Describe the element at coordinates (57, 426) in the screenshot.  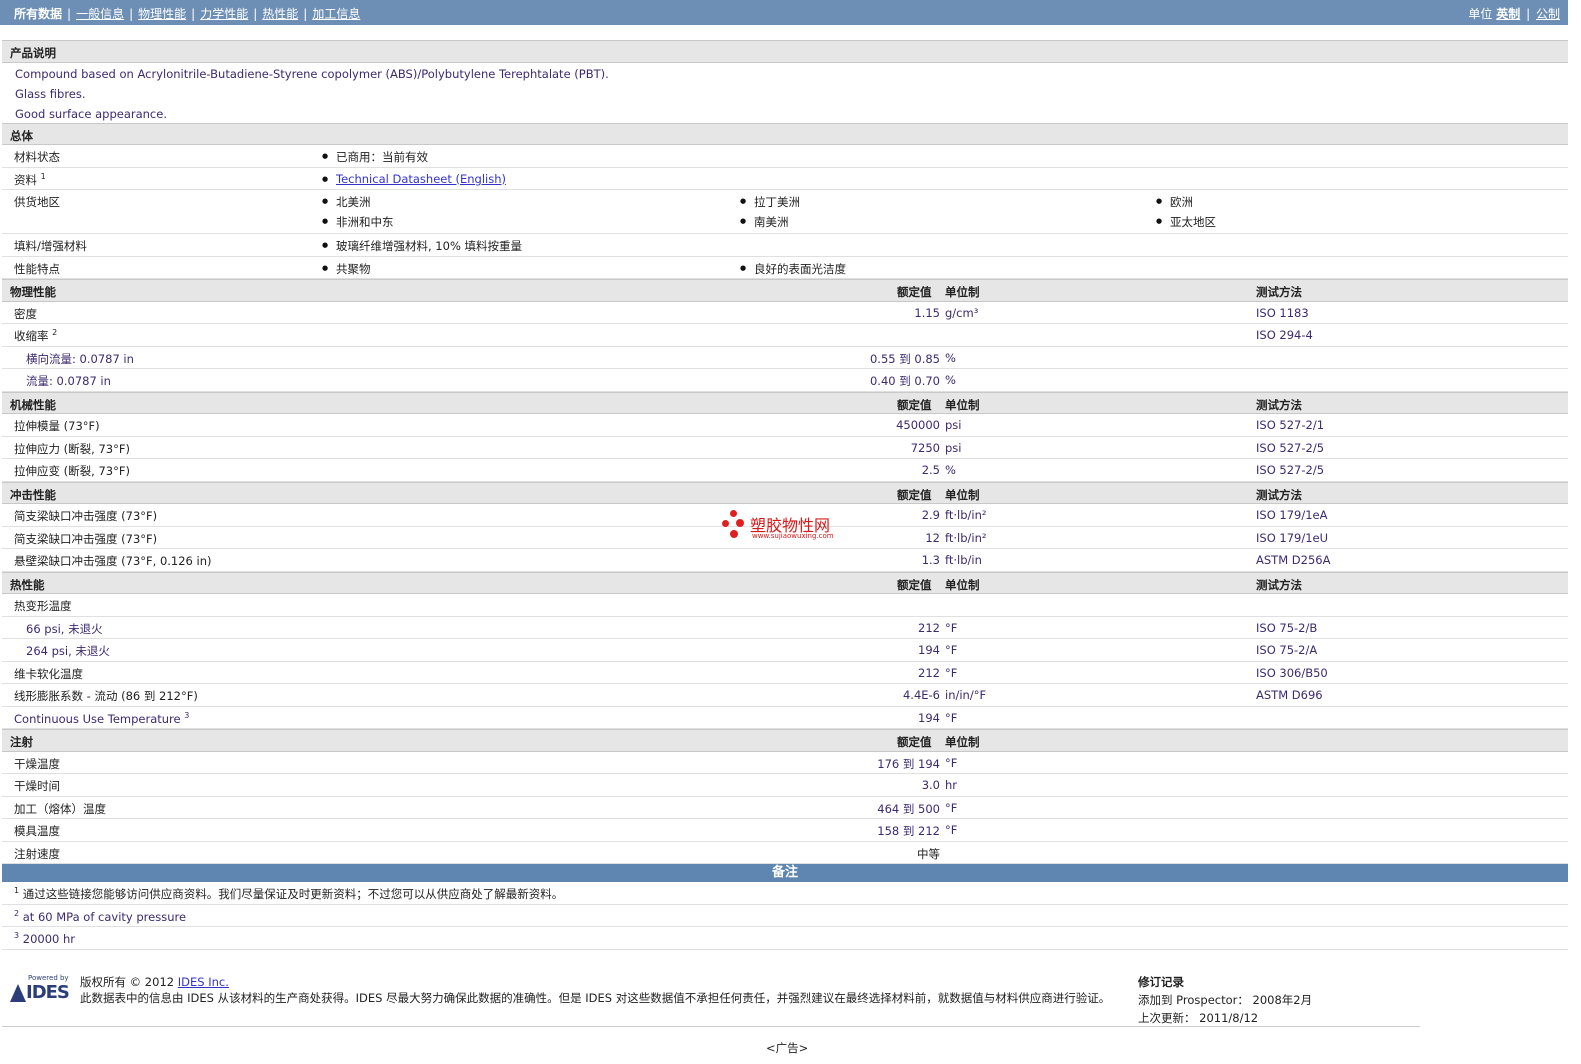
I see `label: 拉伸模量 (73°F)` at that location.